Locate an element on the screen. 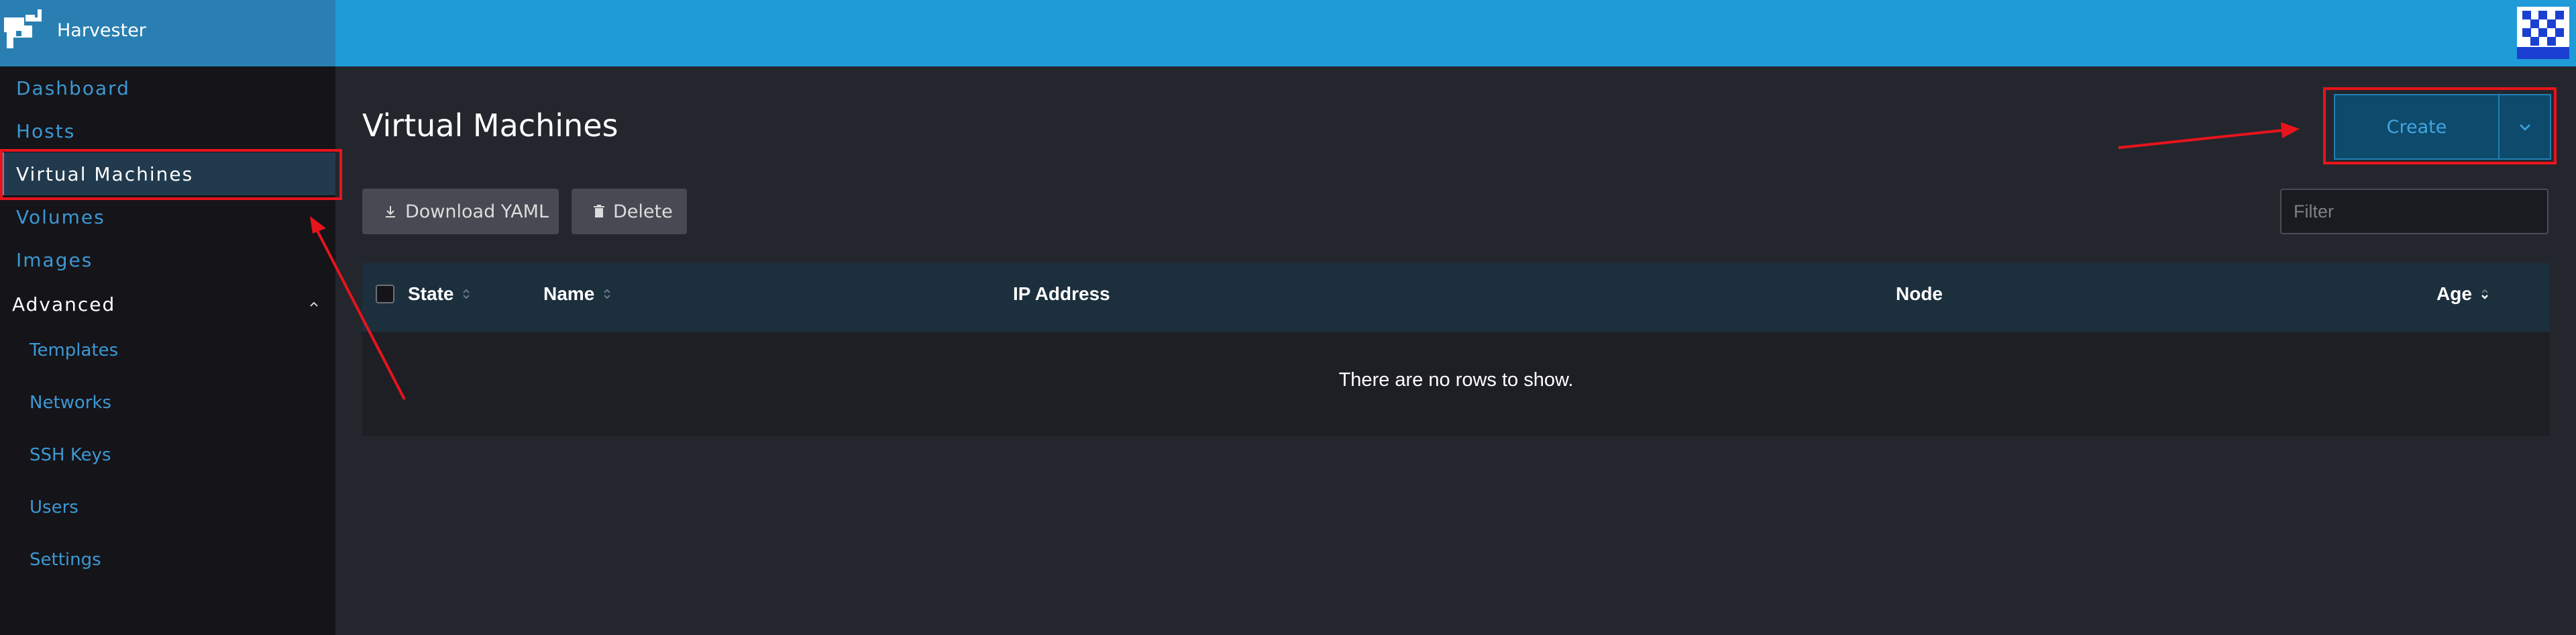 This screenshot has height=635, width=2576. sidebar-item-networks: Networks is located at coordinates (167, 403).